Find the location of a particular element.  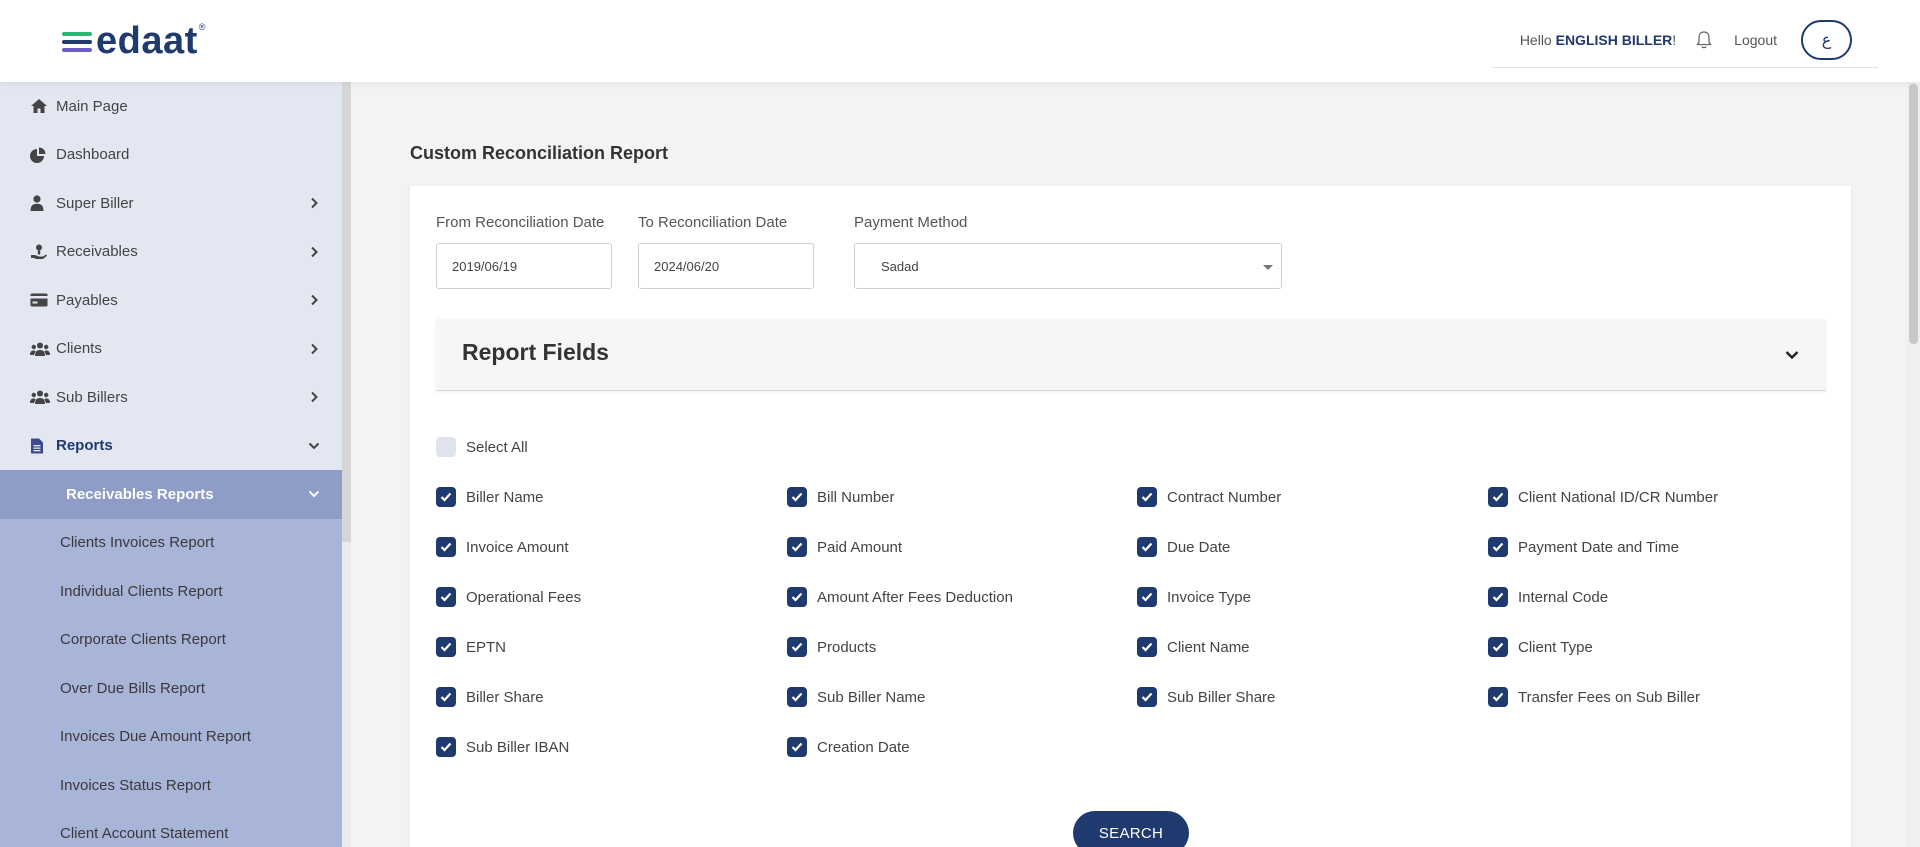

report-field-checkbox: Payment Date and Time is located at coordinates (1583, 547).